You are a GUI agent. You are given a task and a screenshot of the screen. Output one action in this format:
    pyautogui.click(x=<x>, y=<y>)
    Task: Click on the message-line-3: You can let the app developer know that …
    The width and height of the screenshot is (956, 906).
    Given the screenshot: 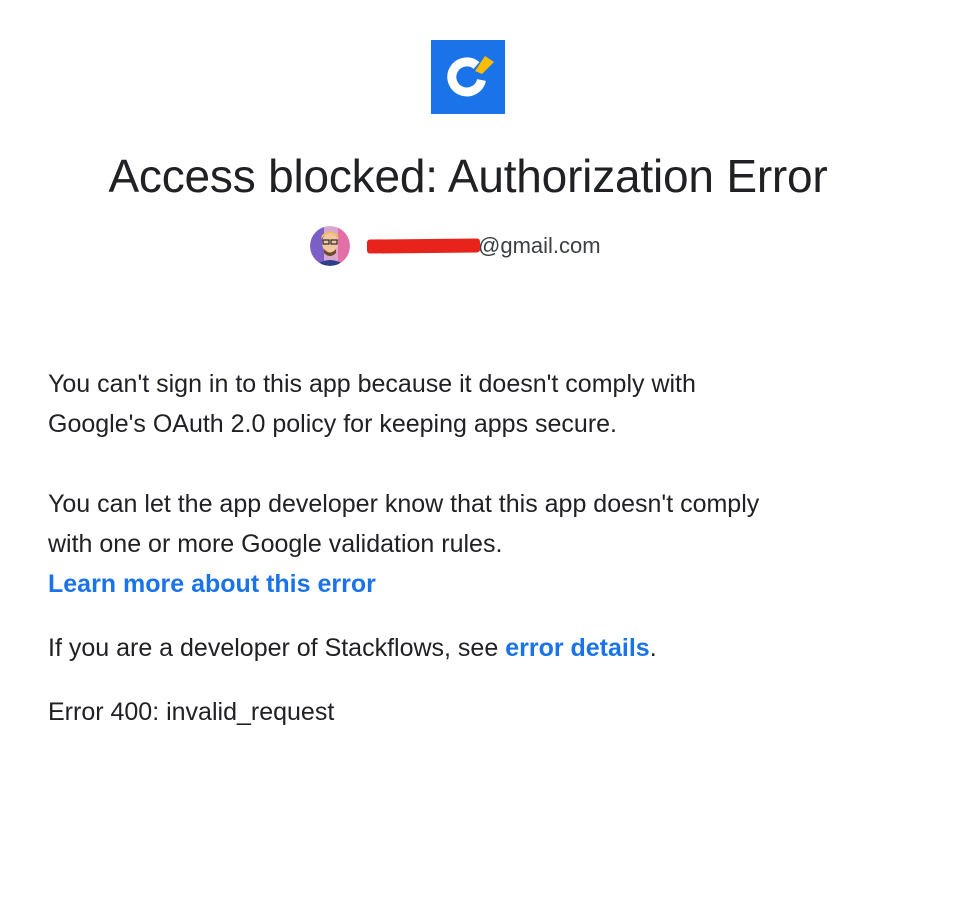 What is the action you would take?
    pyautogui.click(x=404, y=504)
    